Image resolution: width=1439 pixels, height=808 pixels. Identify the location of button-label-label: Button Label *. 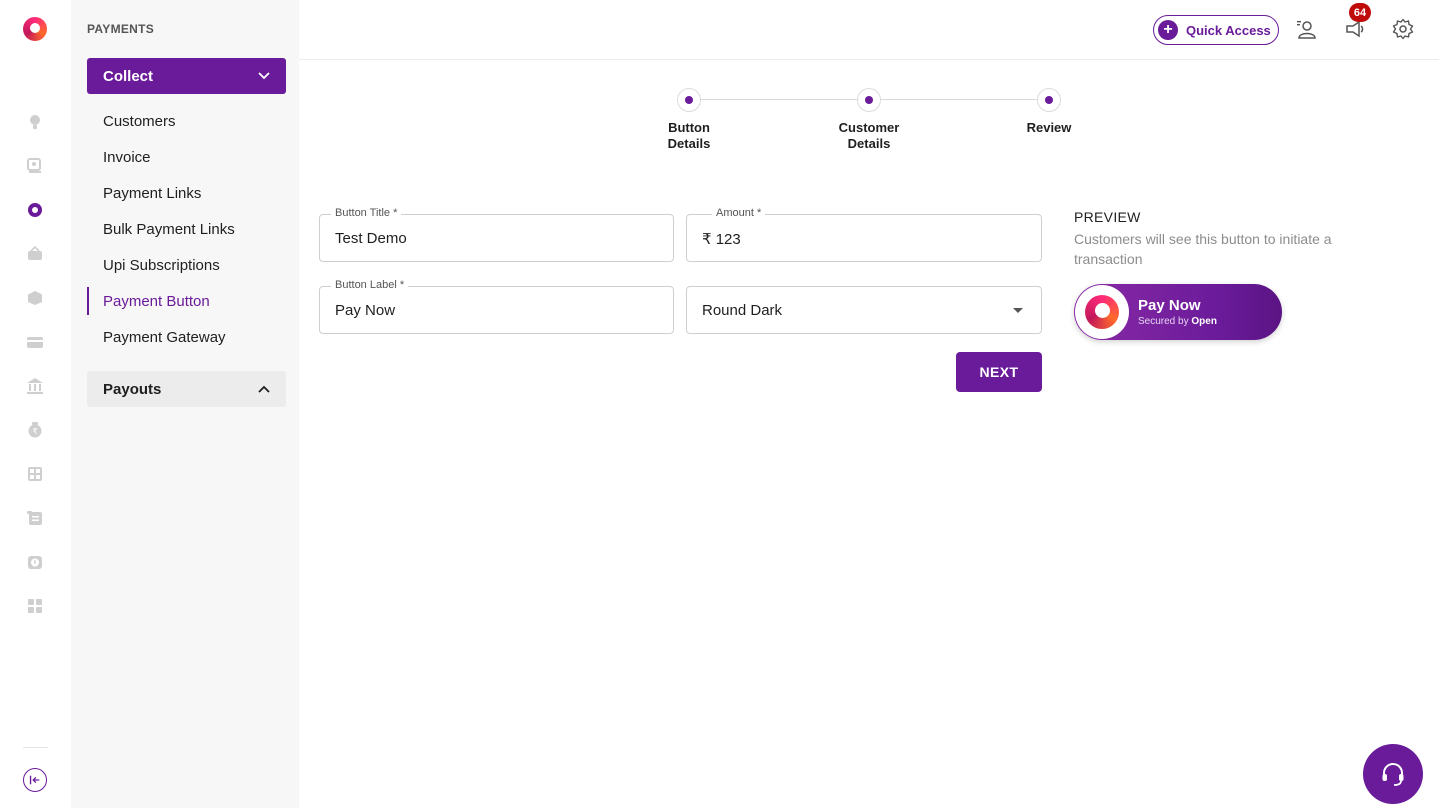
(370, 285).